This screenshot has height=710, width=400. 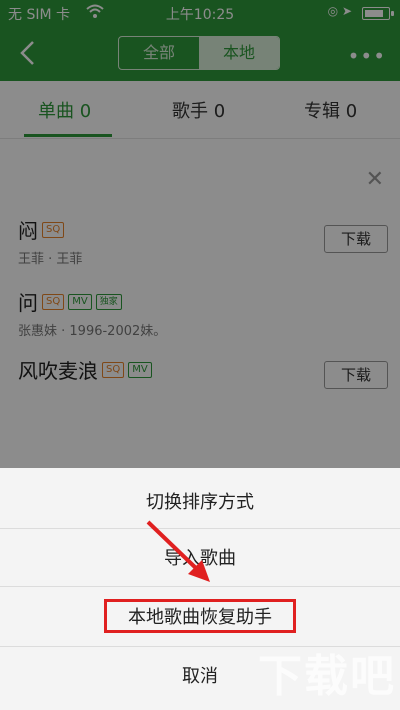 What do you see at coordinates (200, 501) in the screenshot?
I see `sort-option: 切换排序方式` at bounding box center [200, 501].